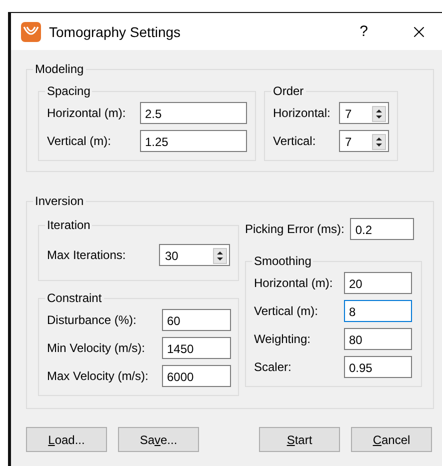  What do you see at coordinates (194, 255) in the screenshot?
I see `spin-box: 30` at bounding box center [194, 255].